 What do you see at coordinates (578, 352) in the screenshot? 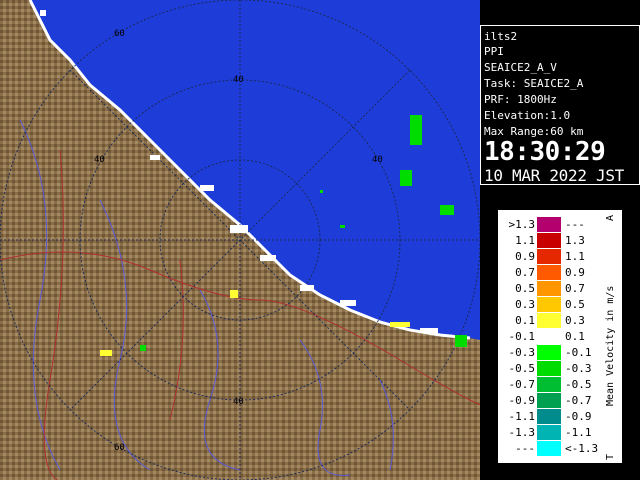
I see `legend-row-lower-label: -0.1` at bounding box center [578, 352].